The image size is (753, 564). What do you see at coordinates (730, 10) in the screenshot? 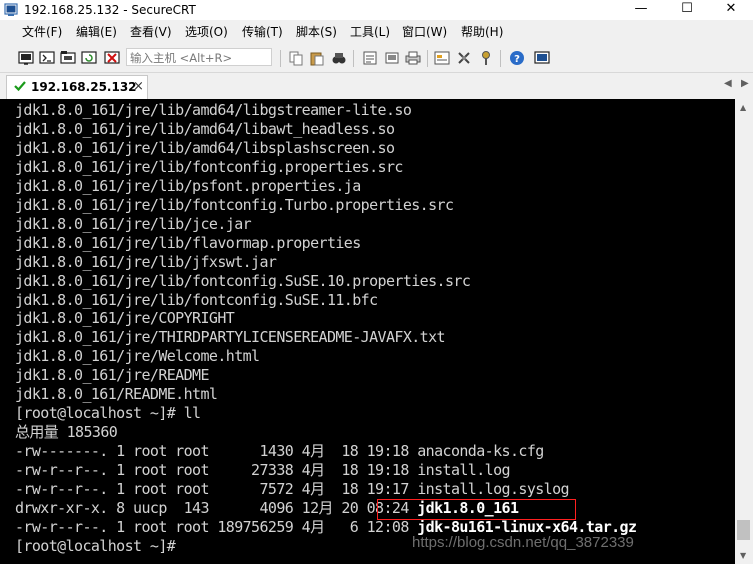
I see `close-window-button: ✕` at bounding box center [730, 10].